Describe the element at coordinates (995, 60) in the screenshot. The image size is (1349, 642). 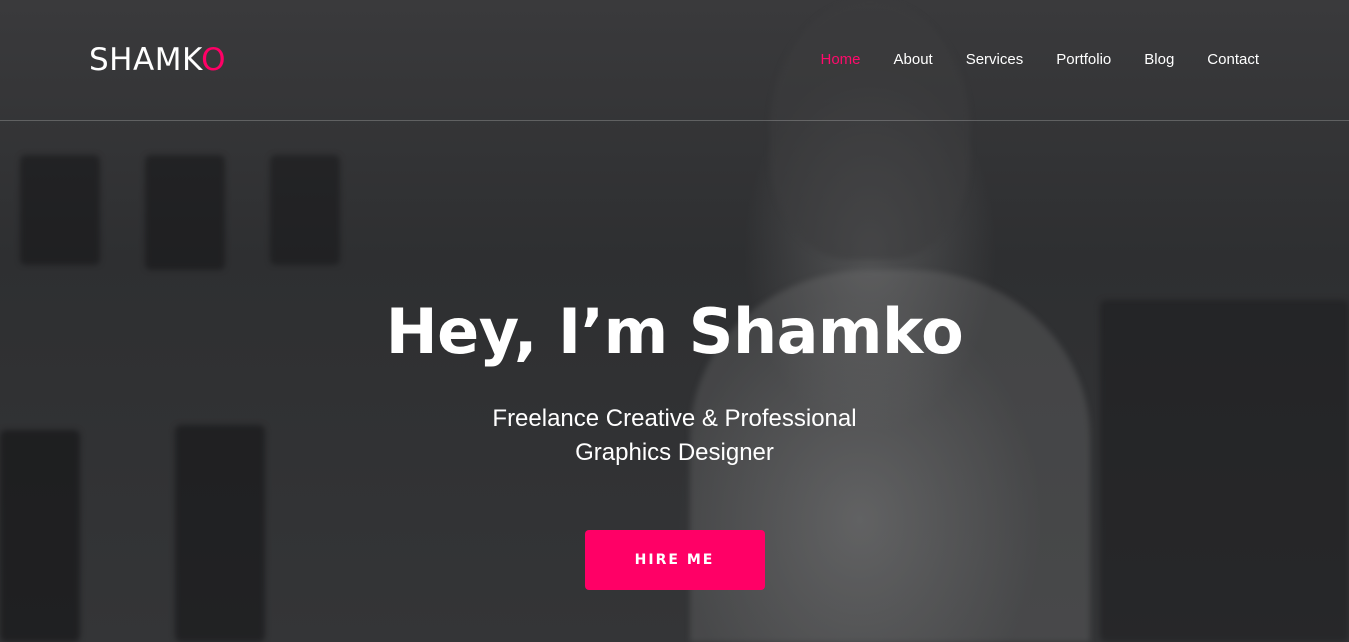
I see `nav-link-services: Services` at that location.